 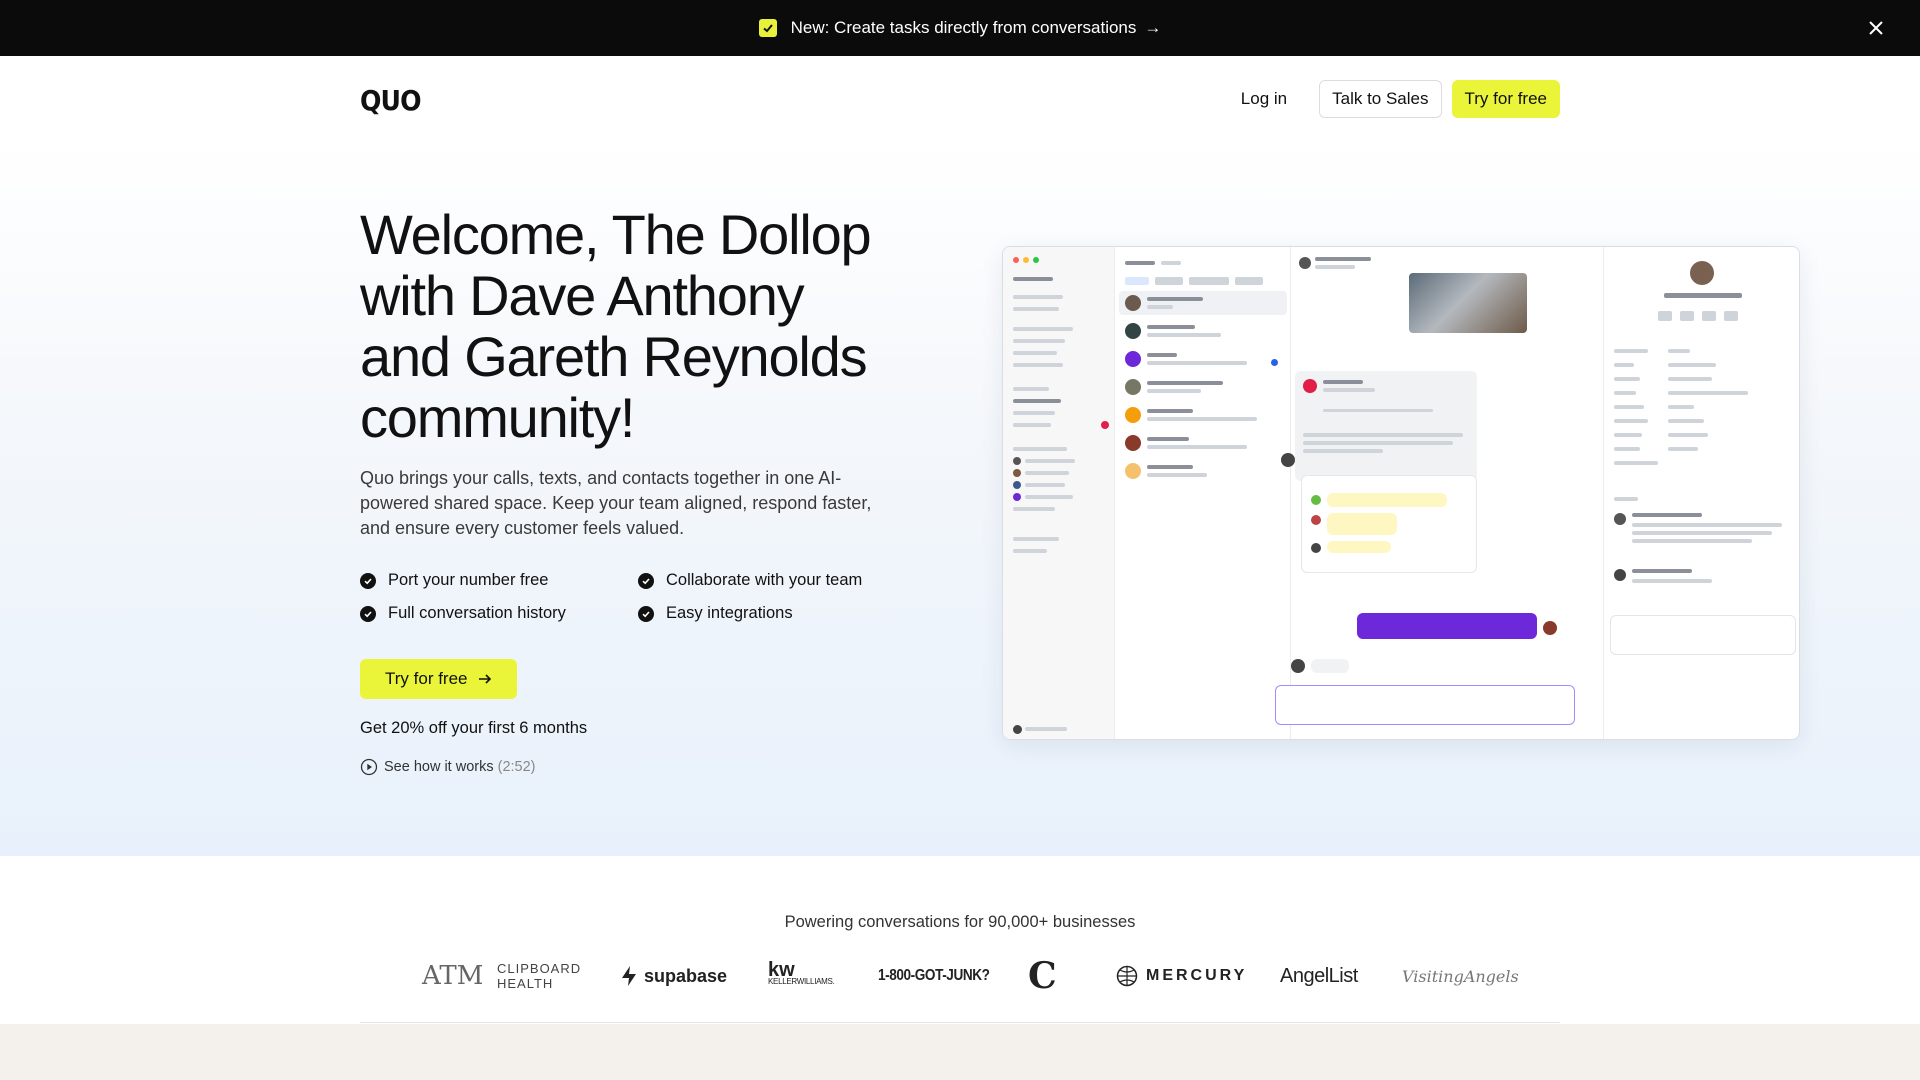 What do you see at coordinates (1701, 493) in the screenshot?
I see `contact-profile-panel` at bounding box center [1701, 493].